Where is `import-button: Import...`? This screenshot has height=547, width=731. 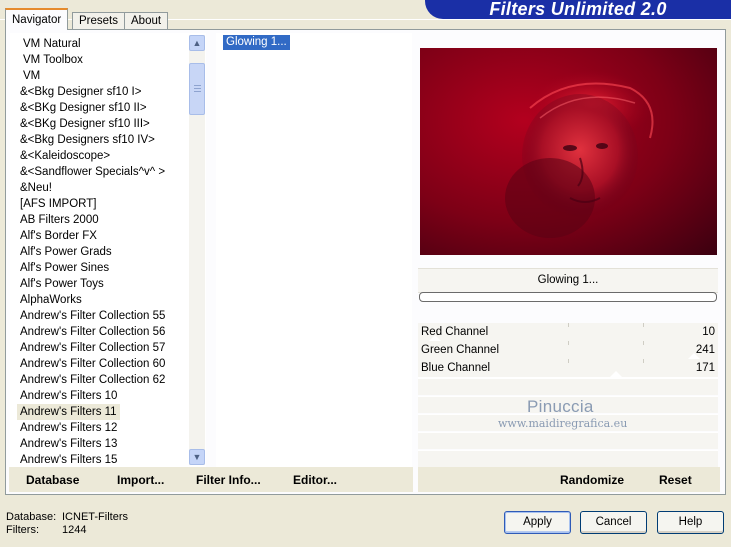 import-button: Import... is located at coordinates (140, 480).